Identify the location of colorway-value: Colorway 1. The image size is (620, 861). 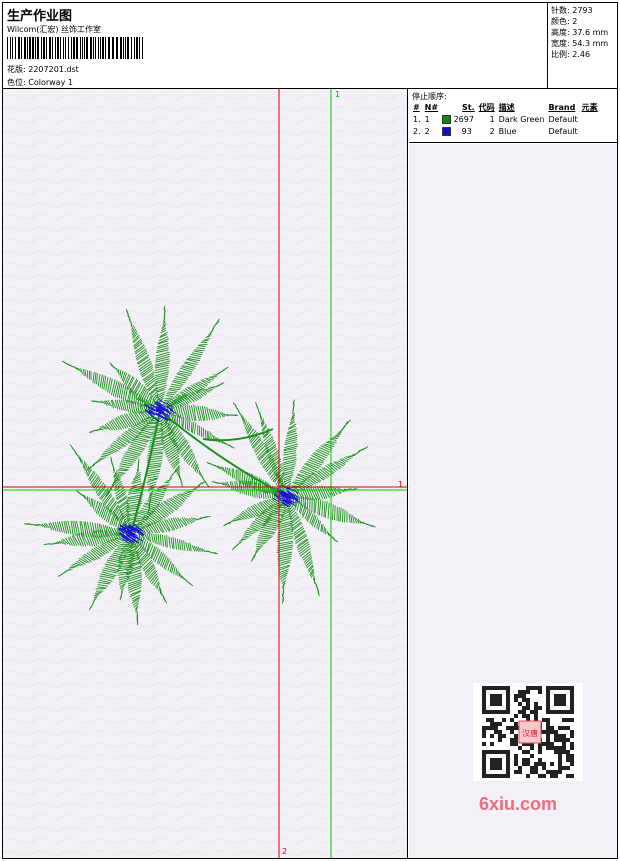
(50, 82).